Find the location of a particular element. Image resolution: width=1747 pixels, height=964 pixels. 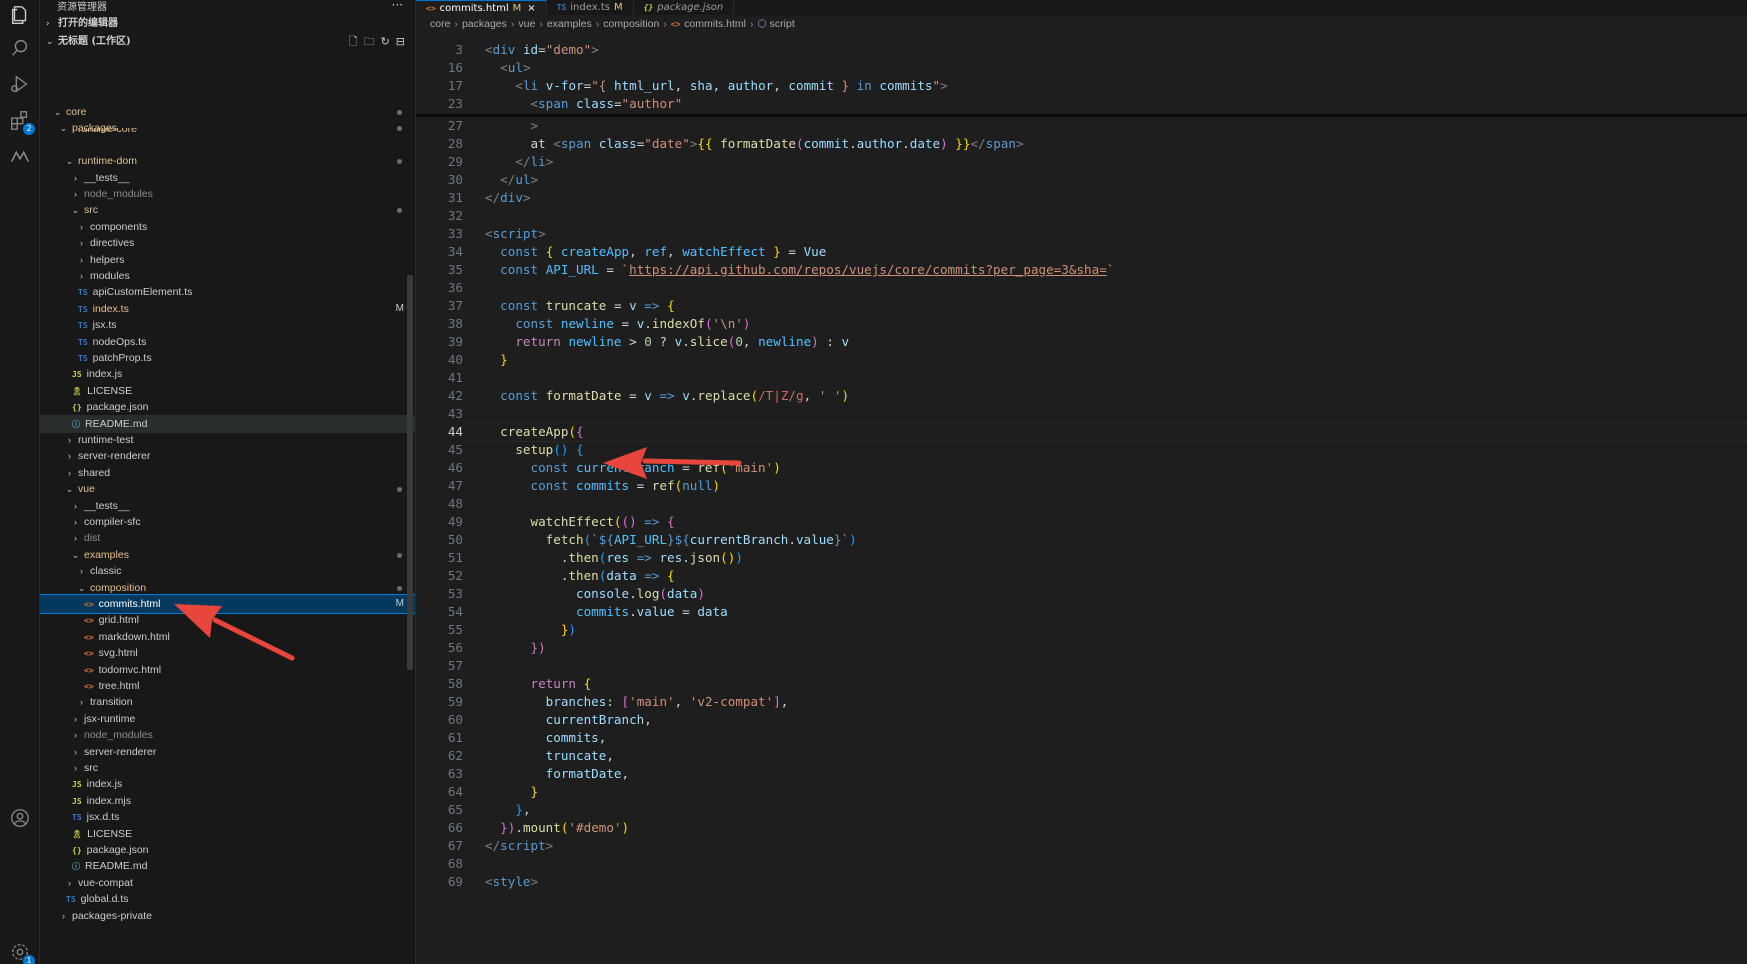

code-line: currentBranch, is located at coordinates (568, 720).